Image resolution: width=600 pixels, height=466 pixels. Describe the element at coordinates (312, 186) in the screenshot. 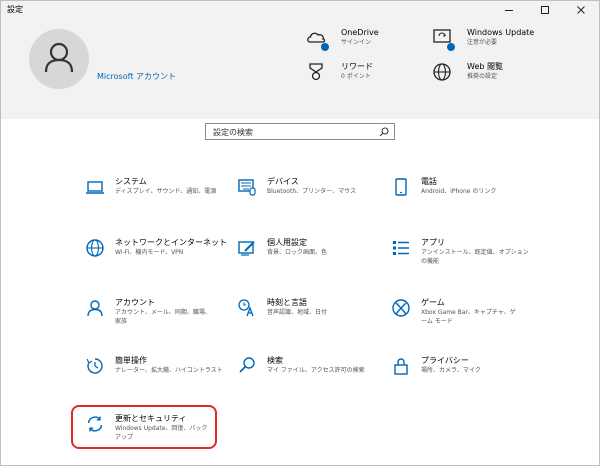

I see `category-devices: デバイス Bluetooth、プリンター、マウス` at that location.